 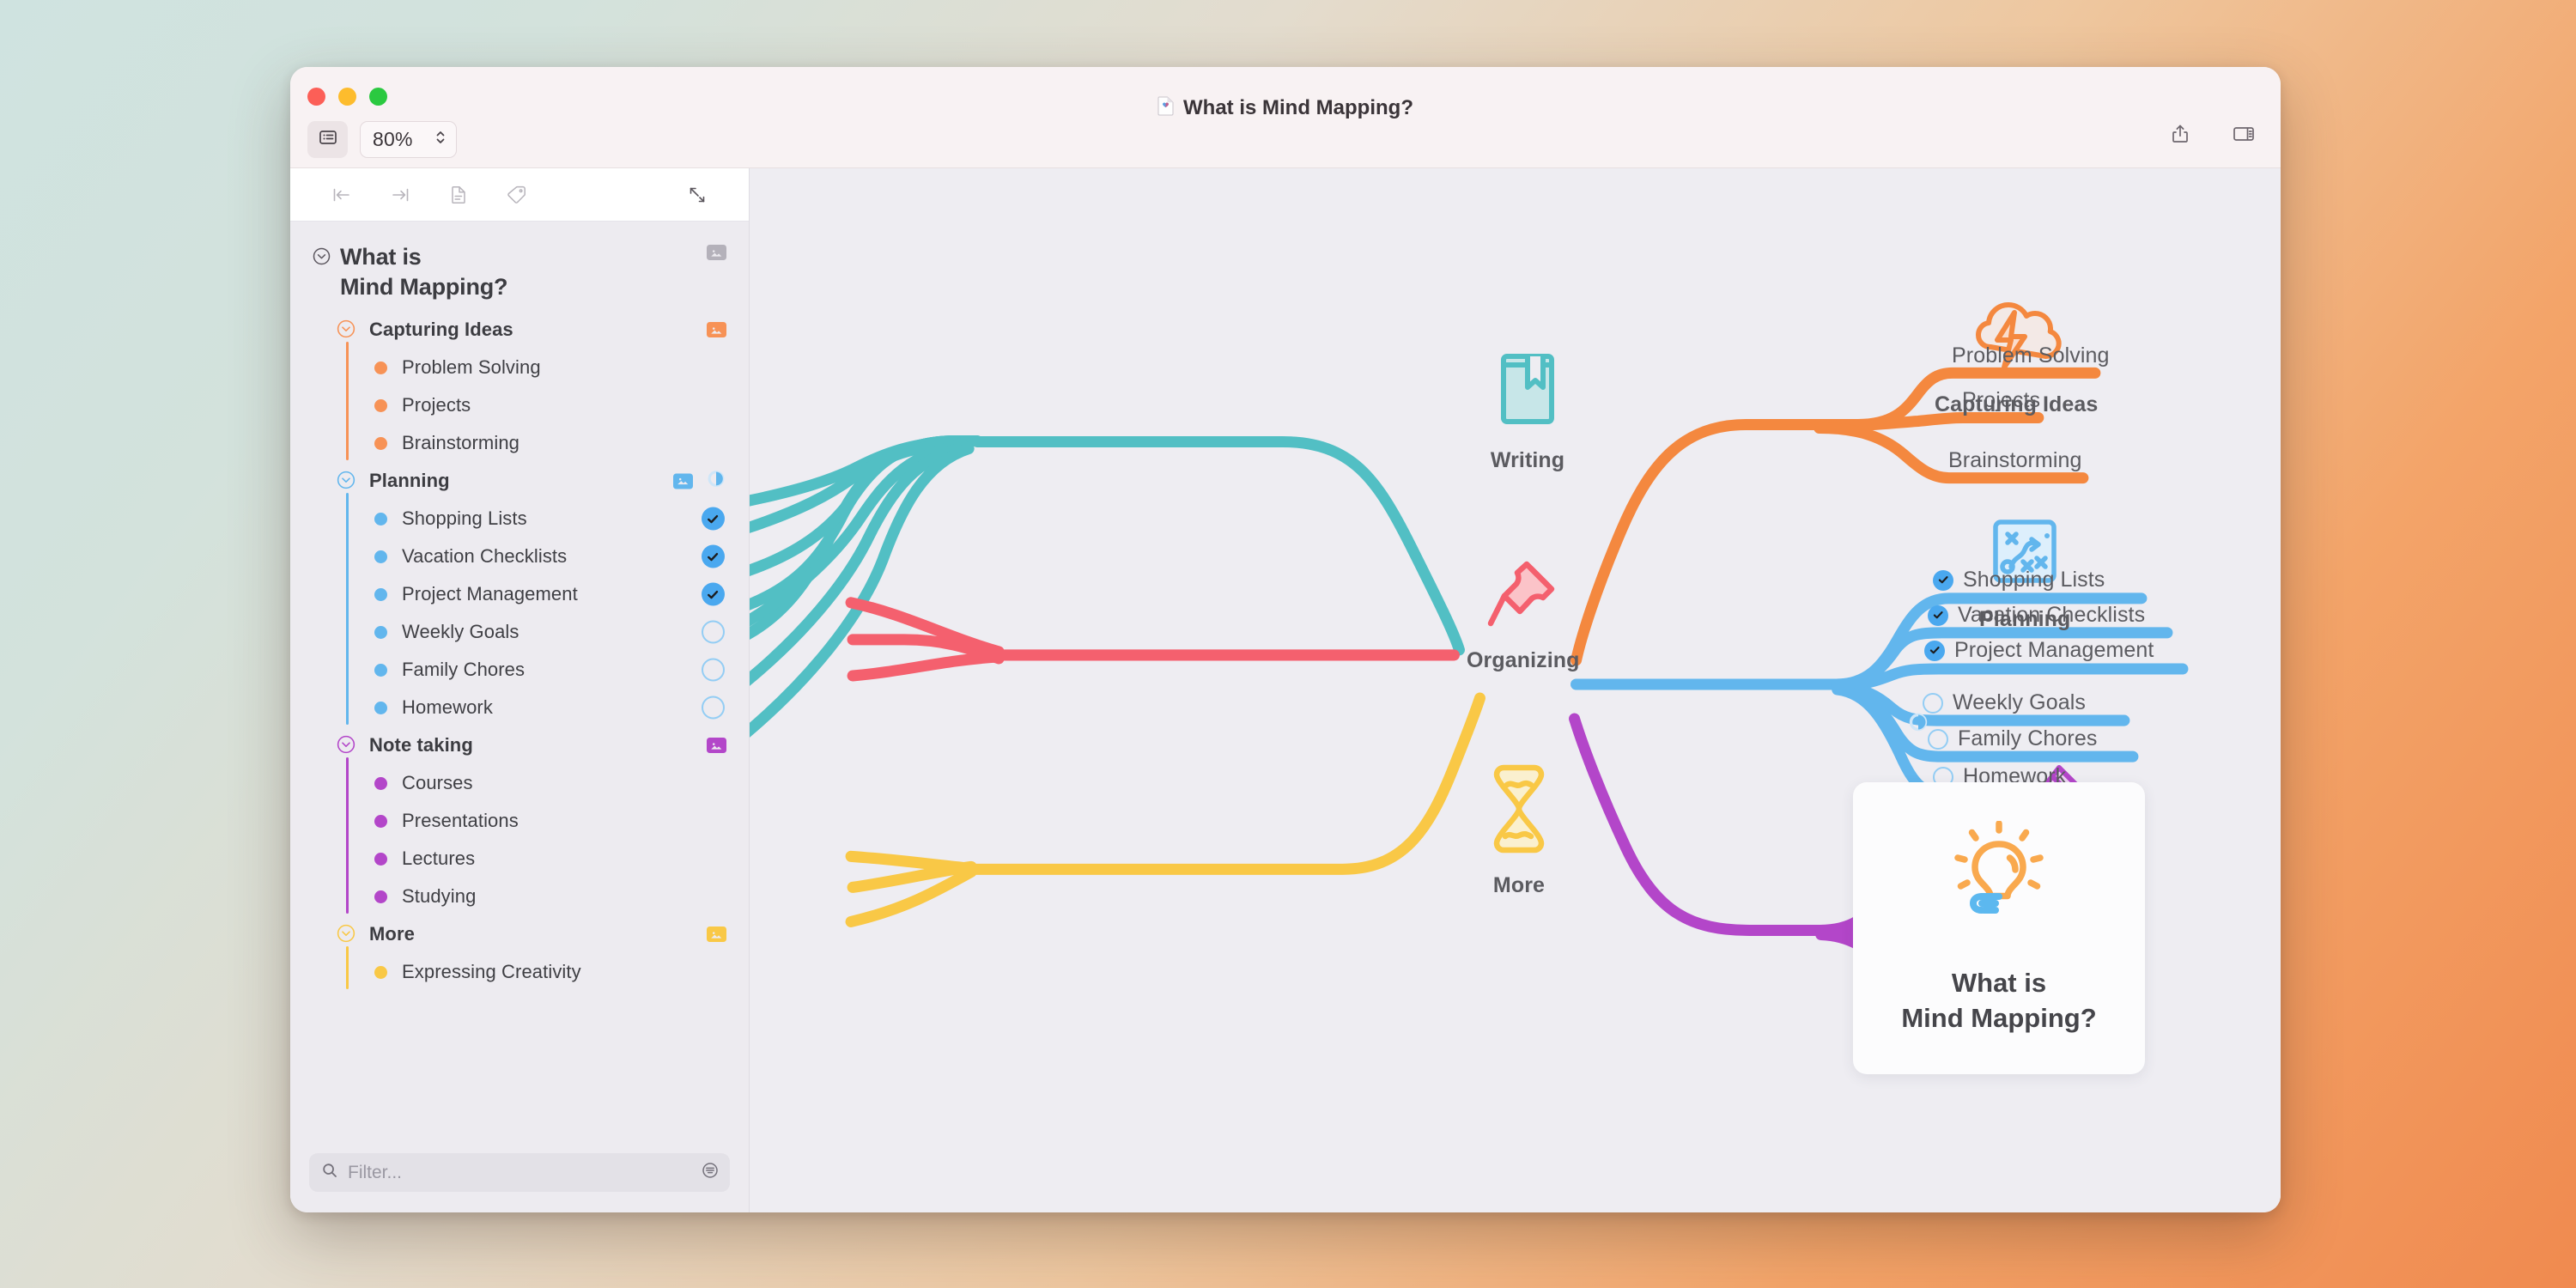 What do you see at coordinates (519, 896) in the screenshot?
I see `outline-leaf-row: Studying` at bounding box center [519, 896].